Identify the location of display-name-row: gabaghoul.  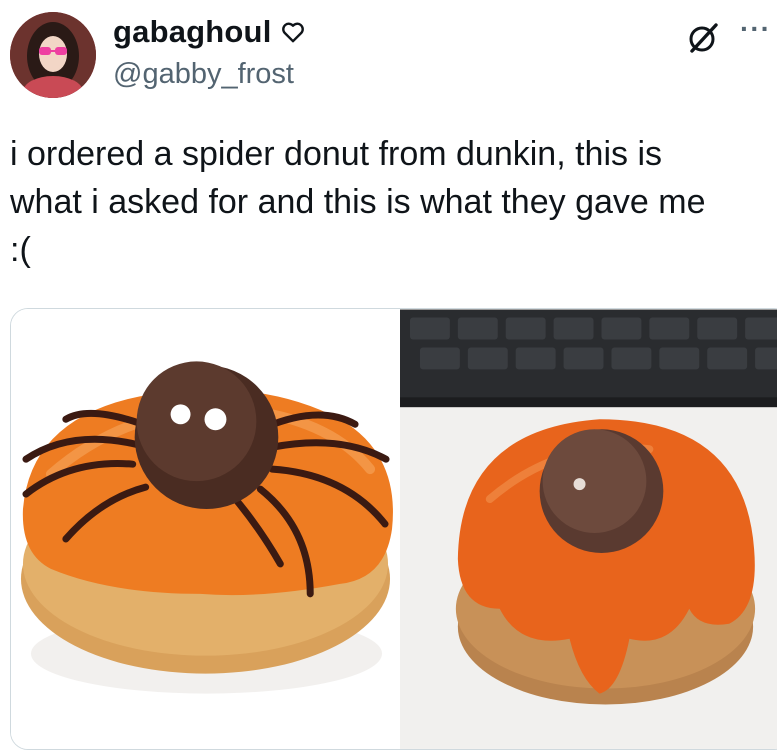
(209, 32).